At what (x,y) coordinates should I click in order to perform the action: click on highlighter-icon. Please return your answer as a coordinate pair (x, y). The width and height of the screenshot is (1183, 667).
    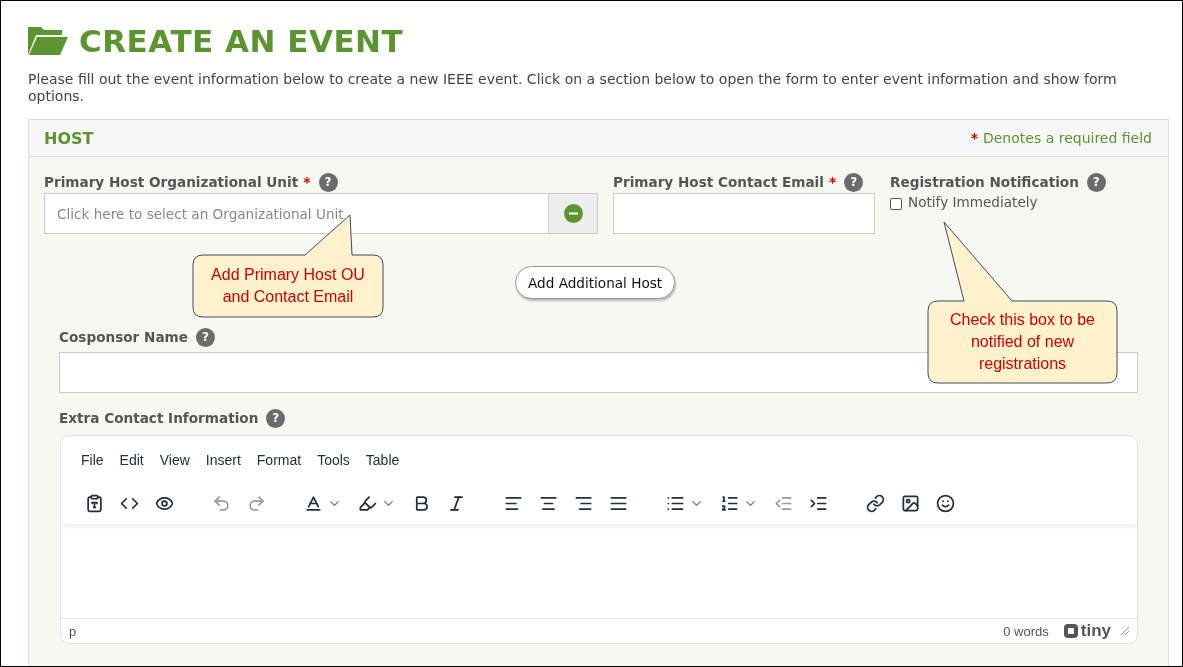
    Looking at the image, I should click on (367, 503).